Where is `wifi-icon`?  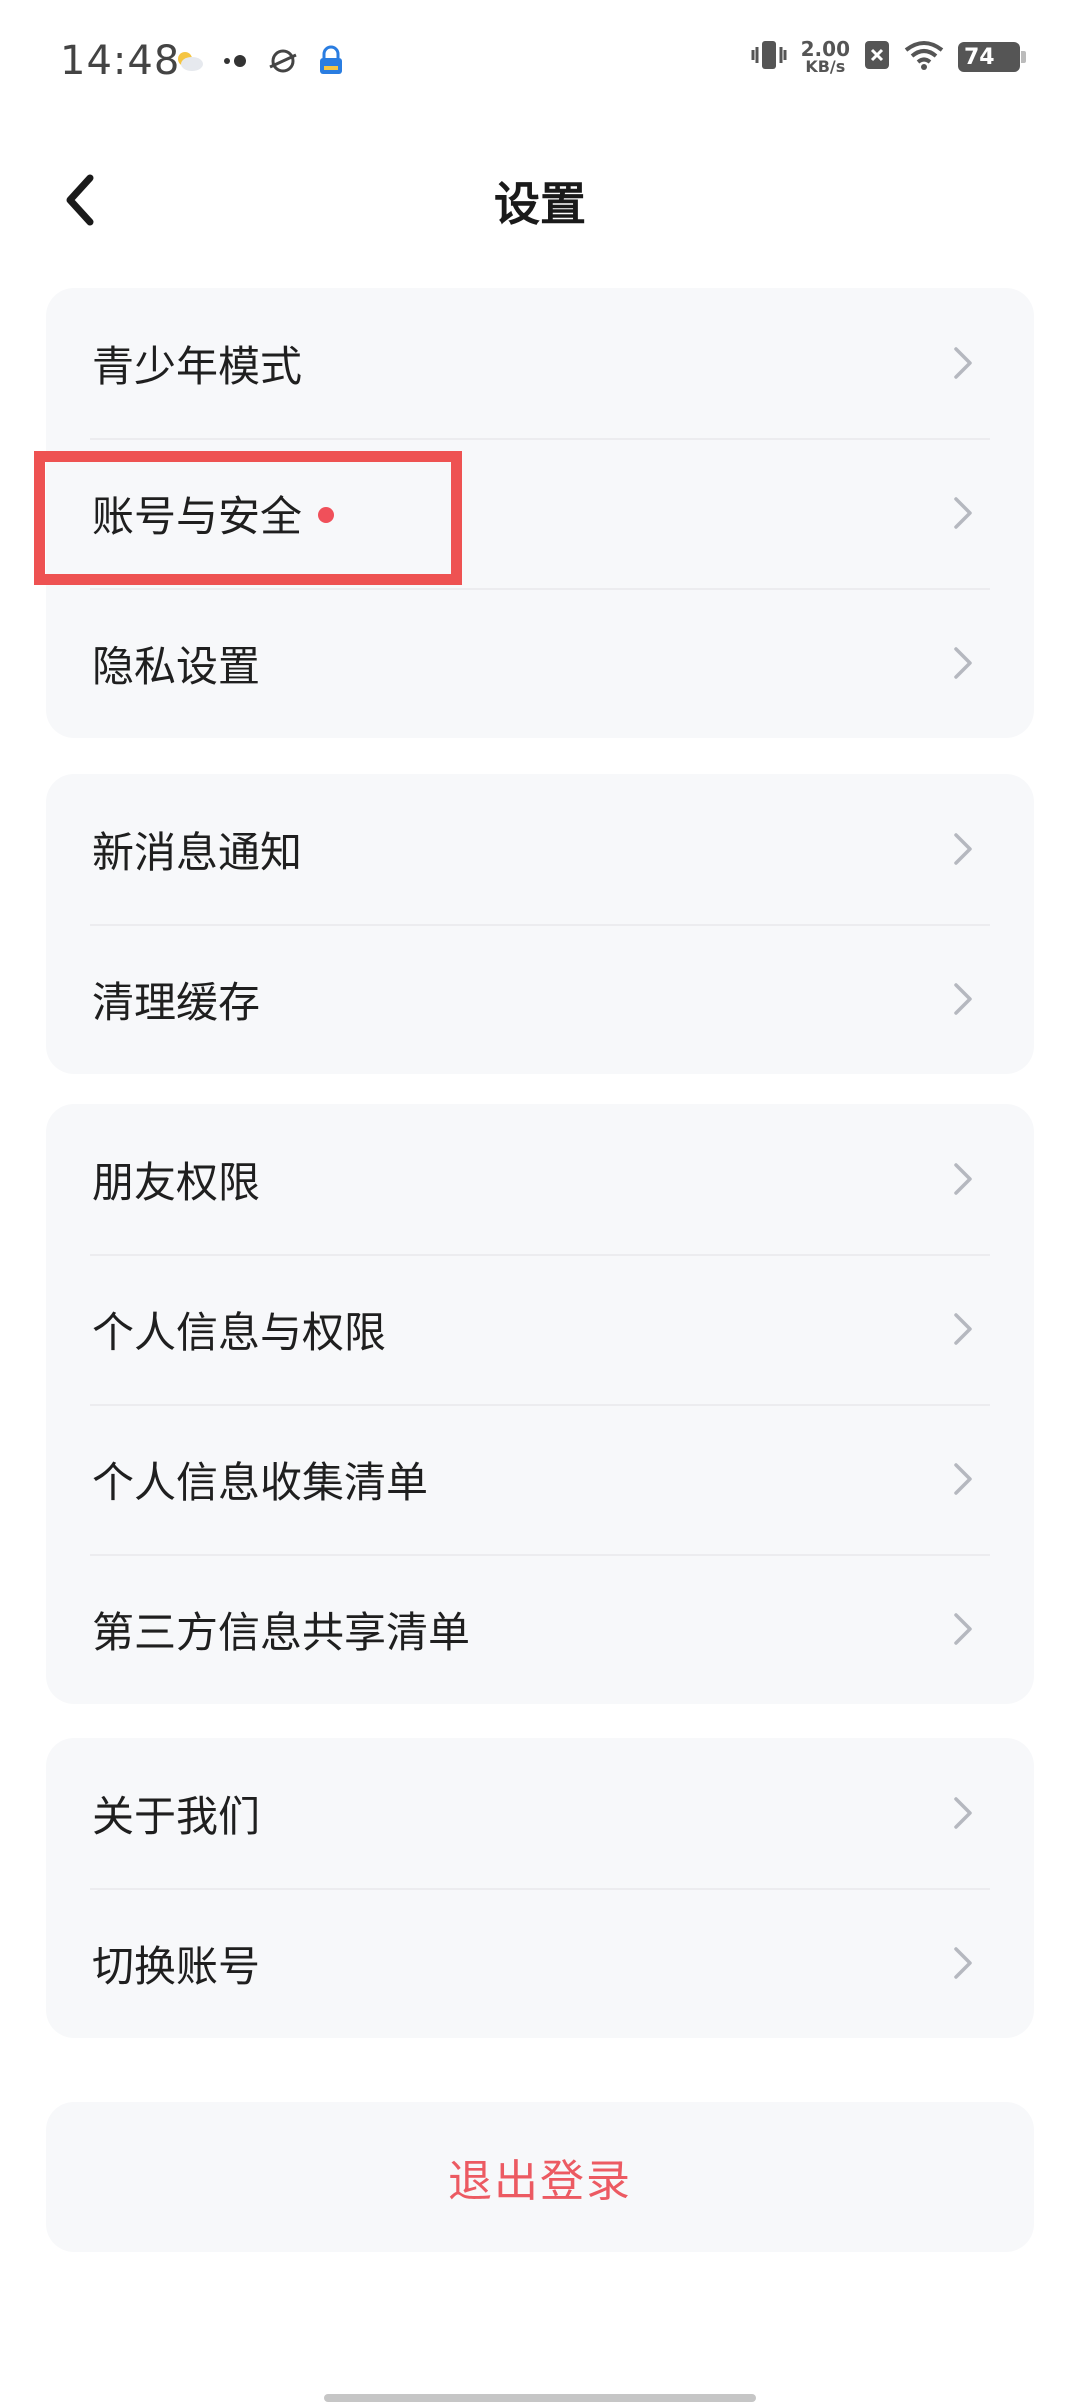 wifi-icon is located at coordinates (924, 57).